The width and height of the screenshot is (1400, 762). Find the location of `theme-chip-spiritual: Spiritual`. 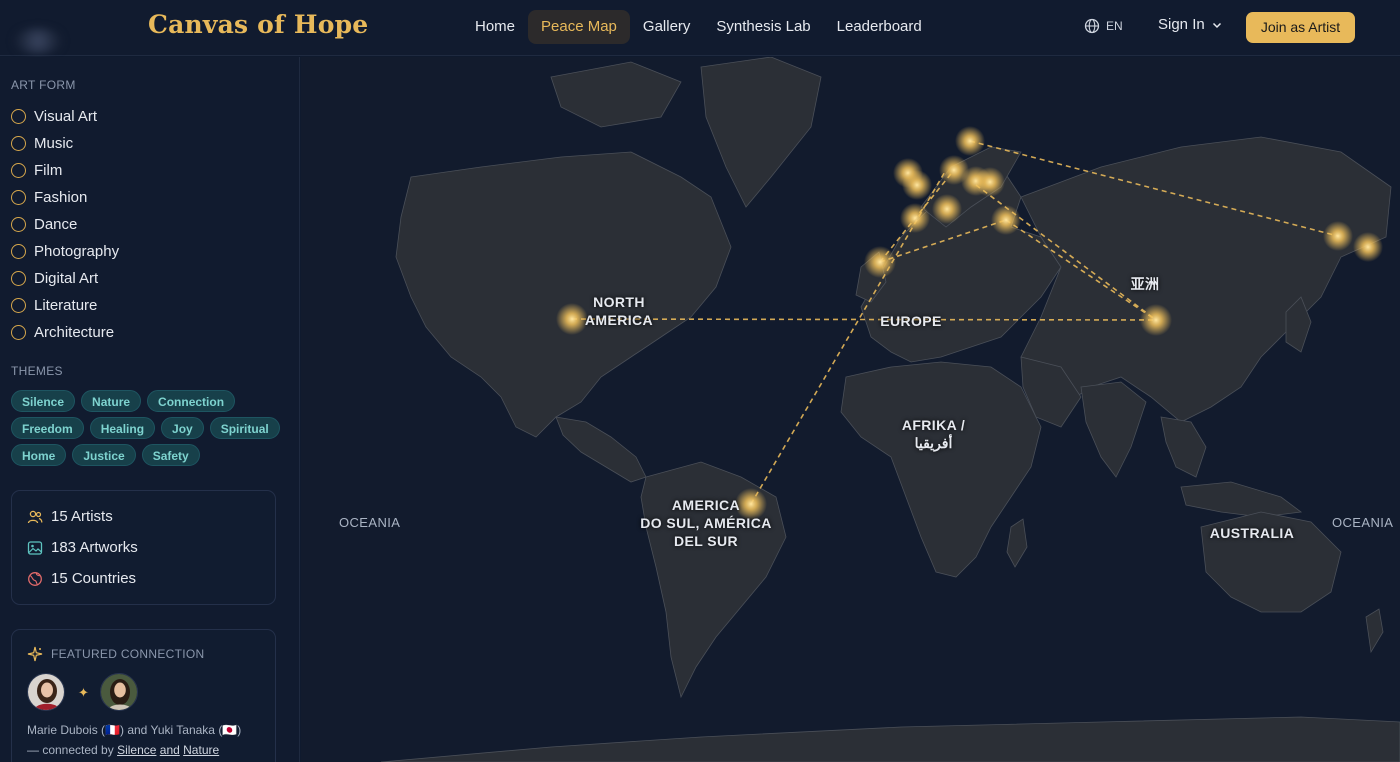

theme-chip-spiritual: Spiritual is located at coordinates (244, 428).